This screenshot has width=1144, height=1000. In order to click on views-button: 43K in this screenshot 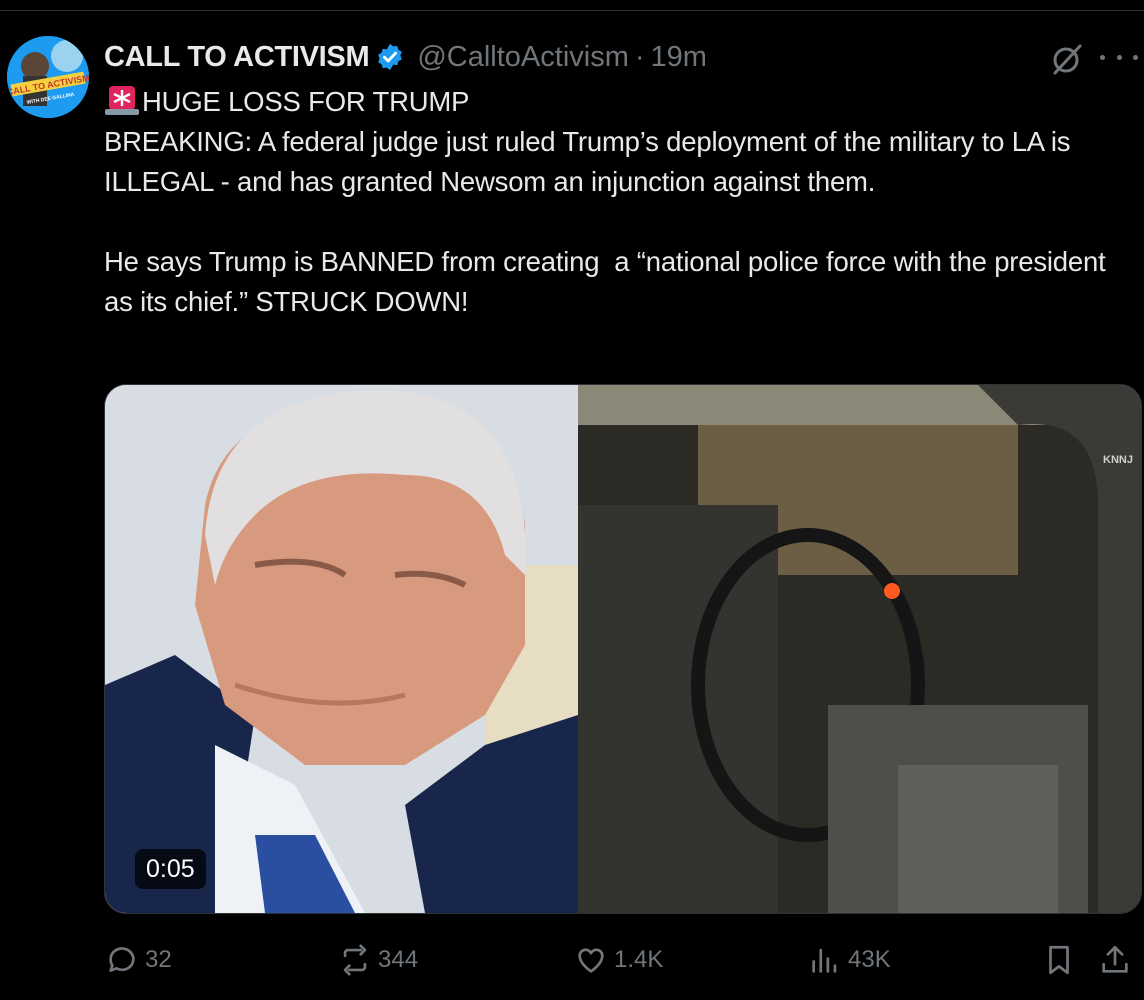, I will do `click(849, 960)`.